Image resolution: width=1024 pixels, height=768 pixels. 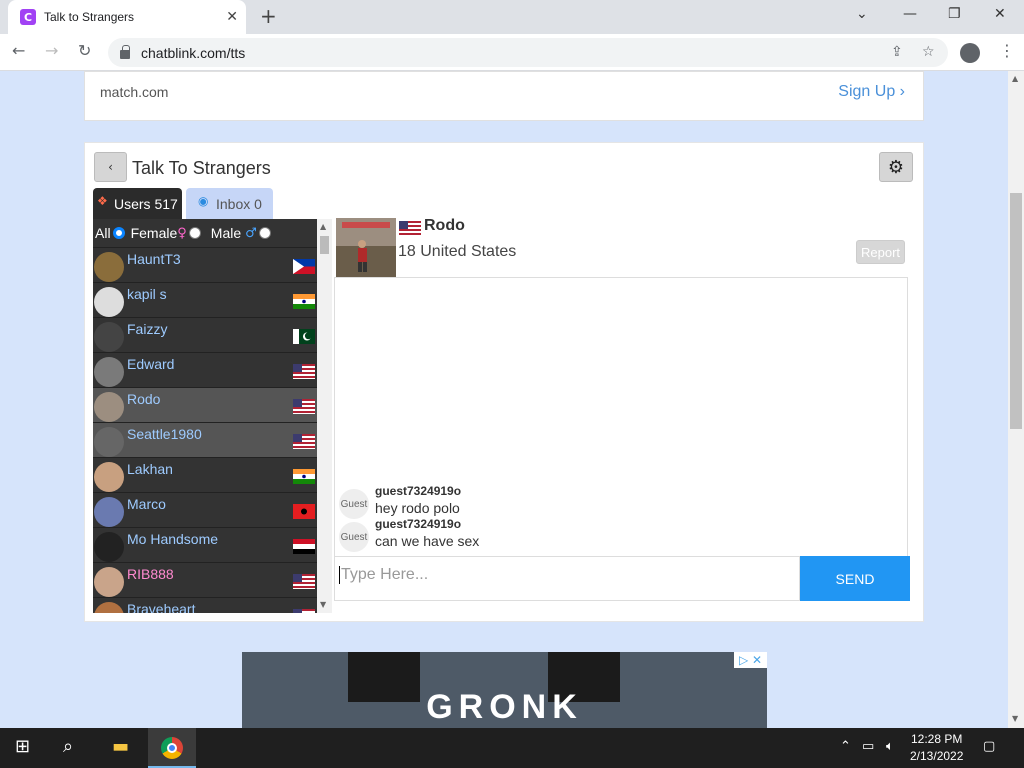 I want to click on scroll-down-icon: ▼, so click(x=323, y=604).